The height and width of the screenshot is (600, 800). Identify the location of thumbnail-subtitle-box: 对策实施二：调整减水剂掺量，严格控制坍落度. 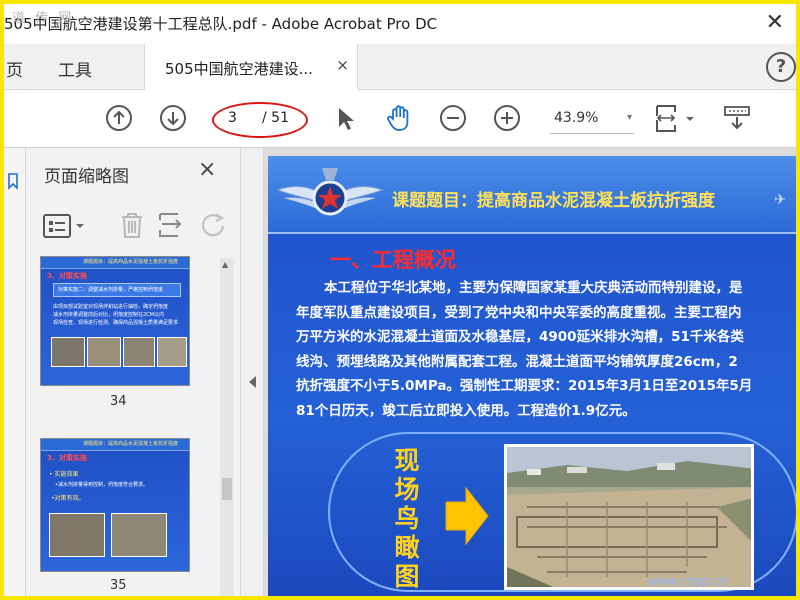
(117, 290).